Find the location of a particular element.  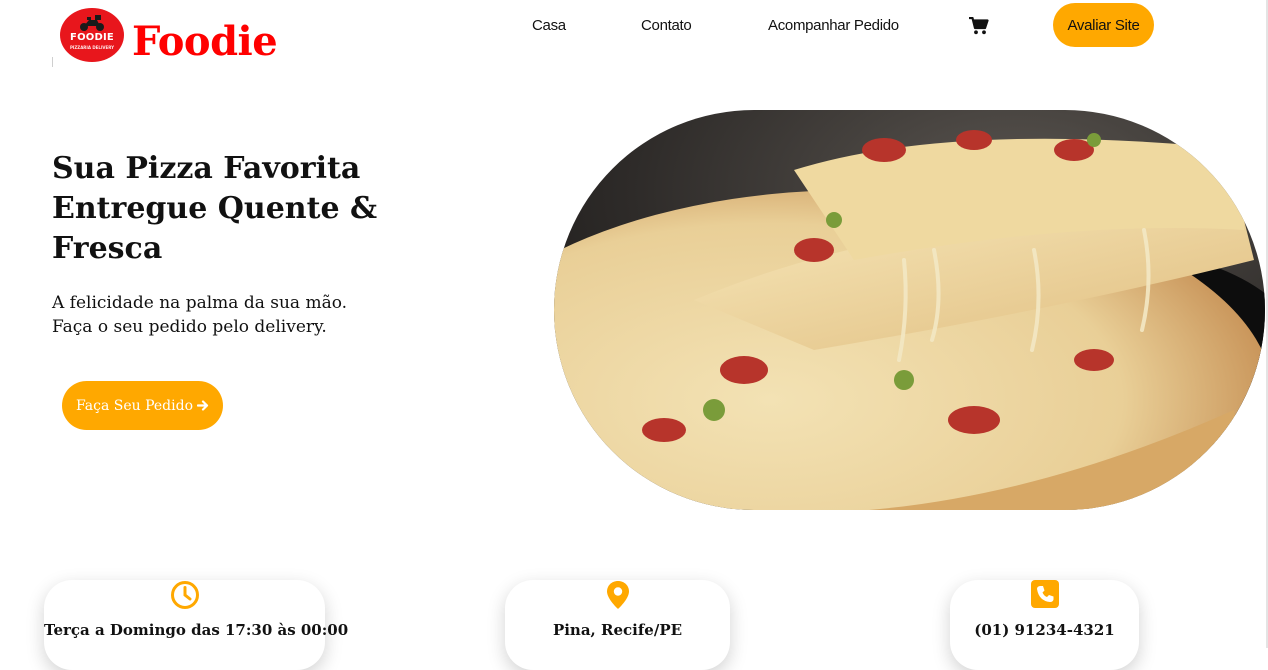

hero-subtitle-line-2: Faça o seu pedido pelo delivery. is located at coordinates (189, 327).